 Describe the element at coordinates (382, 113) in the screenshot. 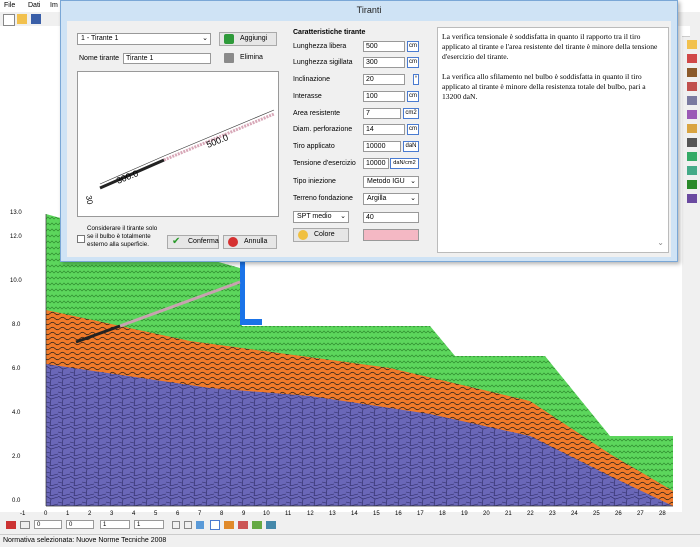

I see `area-input: 7` at that location.